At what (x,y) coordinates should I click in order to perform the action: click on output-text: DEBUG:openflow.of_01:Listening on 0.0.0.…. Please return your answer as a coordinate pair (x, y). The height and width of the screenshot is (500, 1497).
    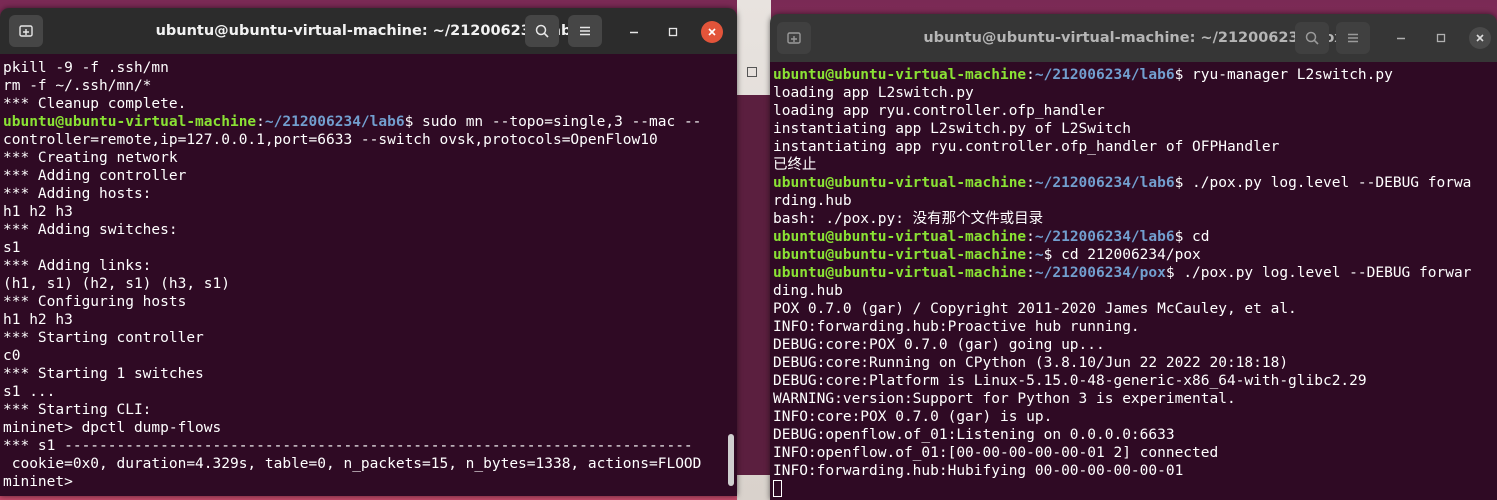
    Looking at the image, I should click on (974, 435).